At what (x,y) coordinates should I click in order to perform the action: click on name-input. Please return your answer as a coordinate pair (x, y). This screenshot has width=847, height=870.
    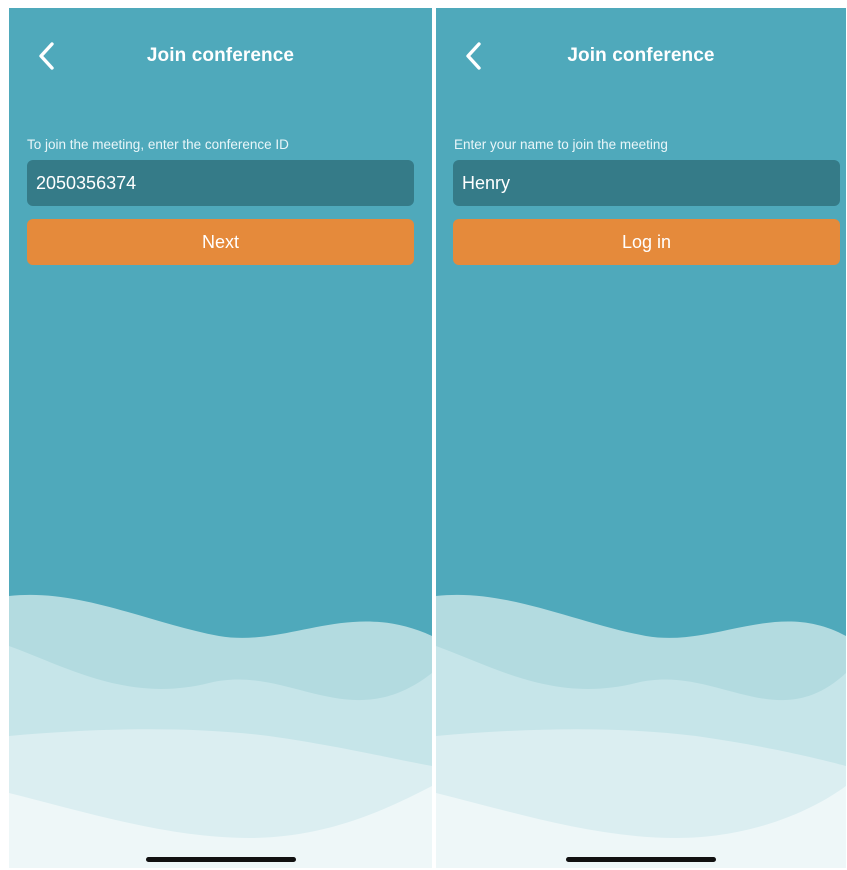
    Looking at the image, I should click on (646, 183).